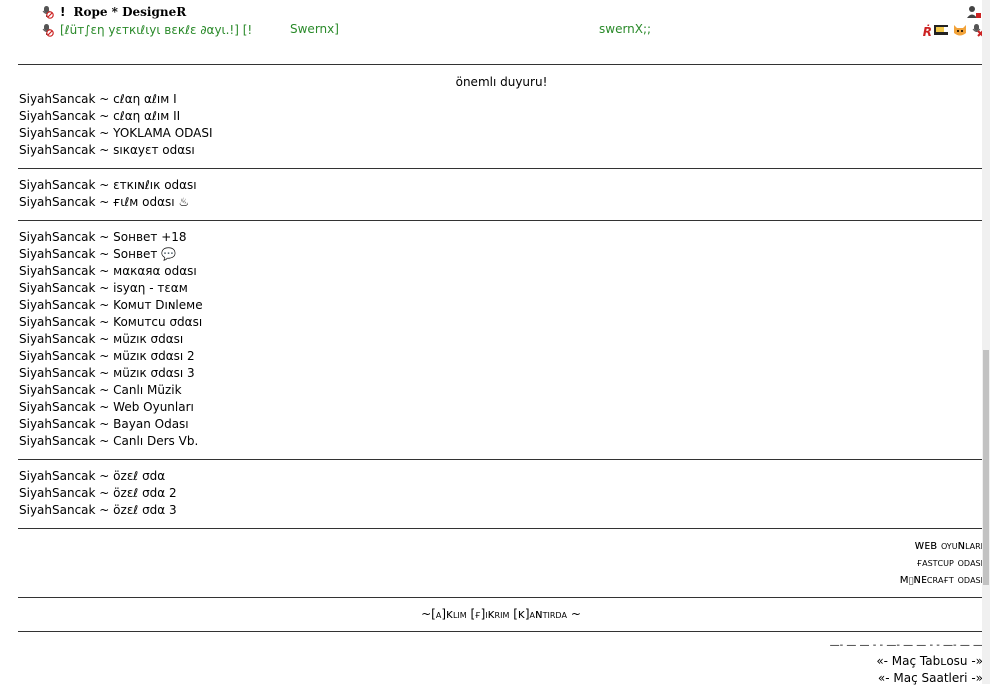 This screenshot has height=687, width=990. Describe the element at coordinates (314, 29) in the screenshot. I see `topic-text-mid: Swernx]` at that location.